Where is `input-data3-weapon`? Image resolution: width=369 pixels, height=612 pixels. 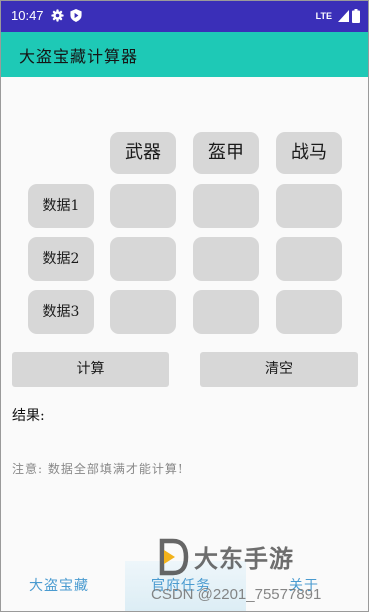
input-data3-weapon is located at coordinates (143, 312).